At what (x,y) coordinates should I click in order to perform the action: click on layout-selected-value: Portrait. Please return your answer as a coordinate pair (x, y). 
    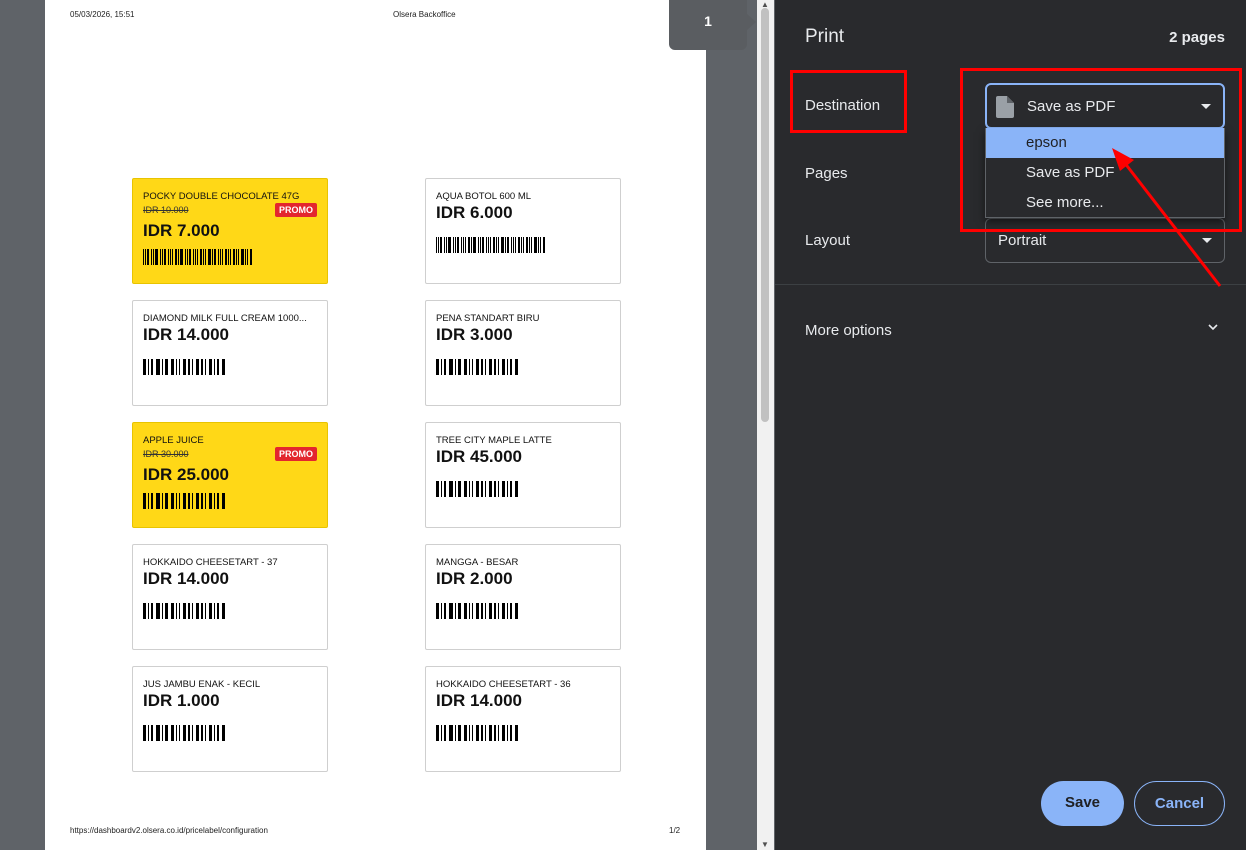
    Looking at the image, I should click on (1022, 240).